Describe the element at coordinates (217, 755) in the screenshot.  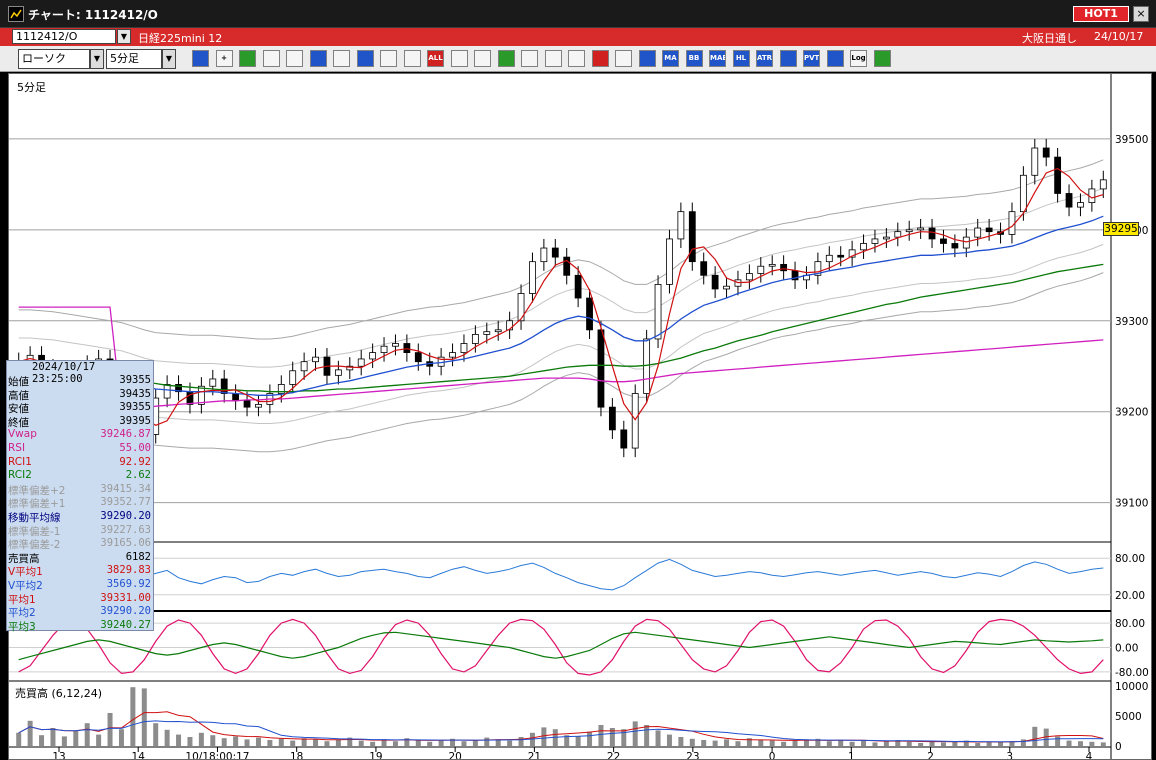
I see `x-tick-label: 10/18:00:17` at that location.